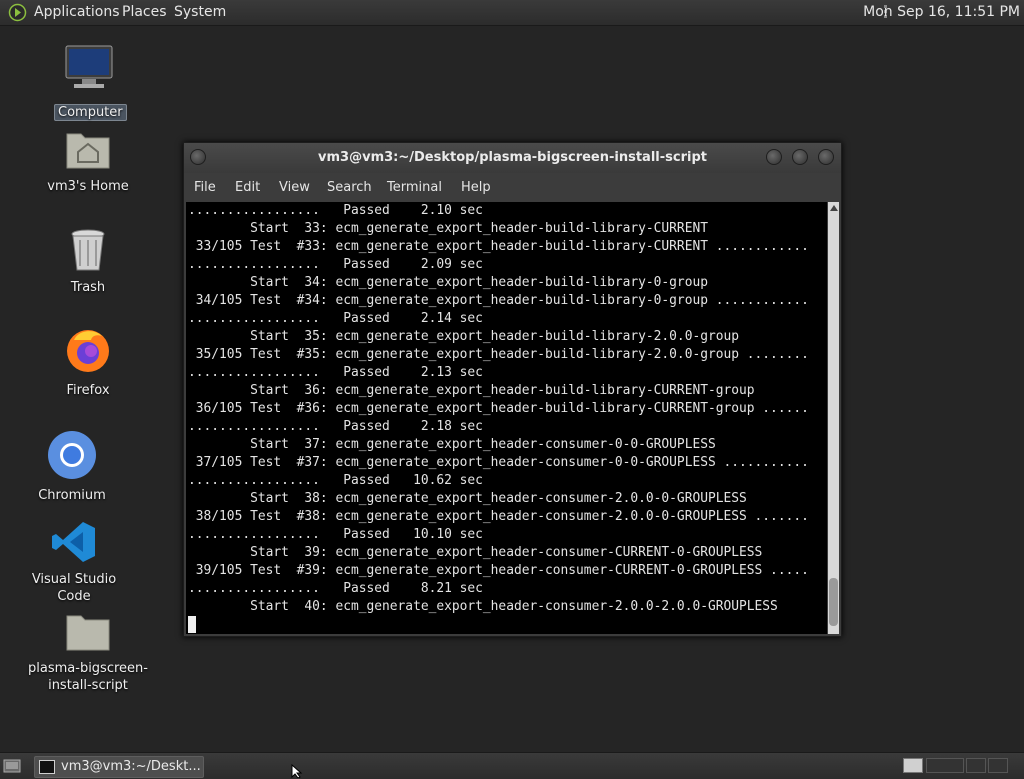 This screenshot has height=779, width=1024. What do you see at coordinates (88, 685) in the screenshot?
I see `desktop-icon-label-line2: install-script` at bounding box center [88, 685].